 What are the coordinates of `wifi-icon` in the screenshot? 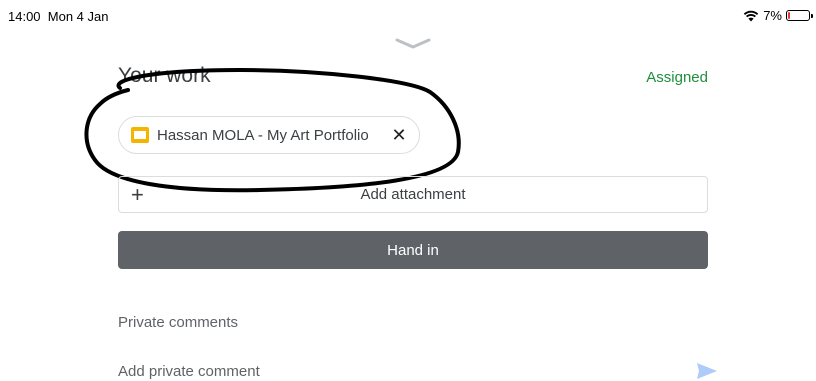 It's located at (751, 15).